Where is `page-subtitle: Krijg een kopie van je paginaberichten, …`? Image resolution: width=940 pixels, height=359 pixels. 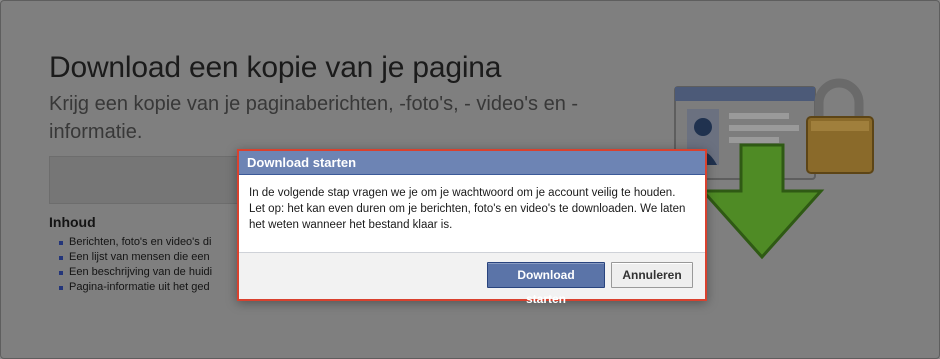
page-subtitle: Krijg een kopie van je paginaberichten, … is located at coordinates (314, 118).